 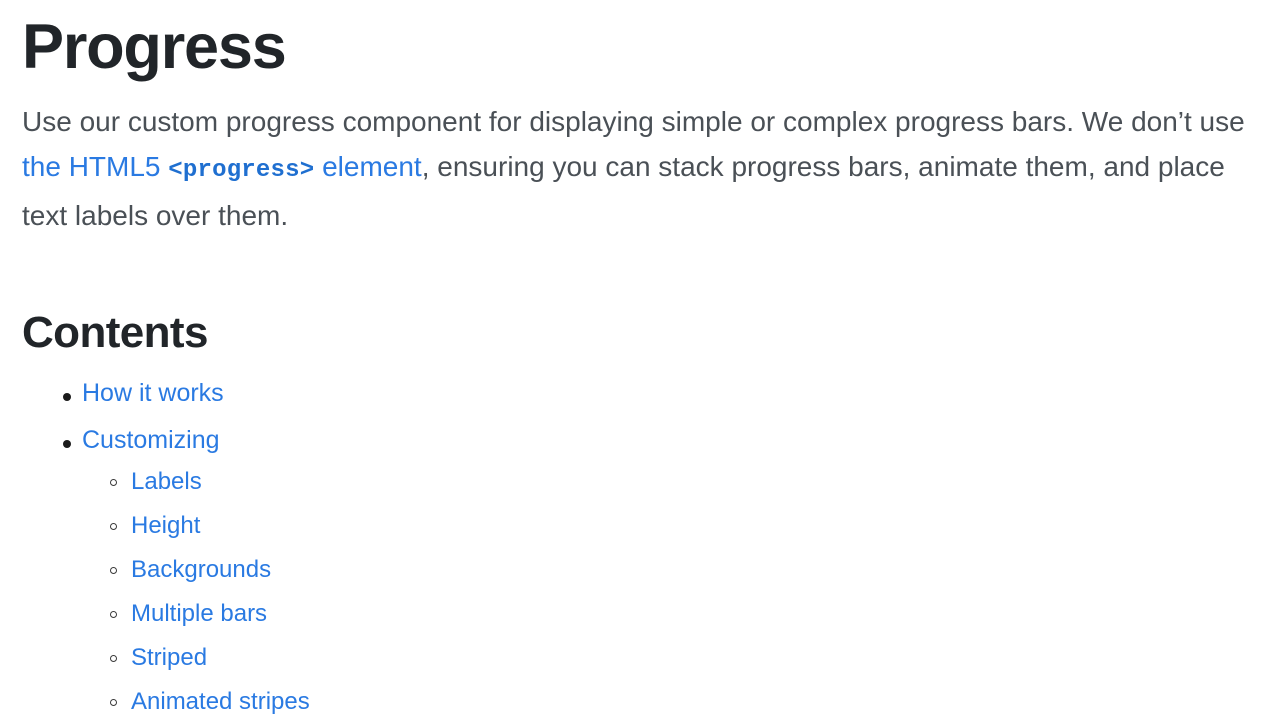 What do you see at coordinates (669, 481) in the screenshot?
I see `list-item: Labels` at bounding box center [669, 481].